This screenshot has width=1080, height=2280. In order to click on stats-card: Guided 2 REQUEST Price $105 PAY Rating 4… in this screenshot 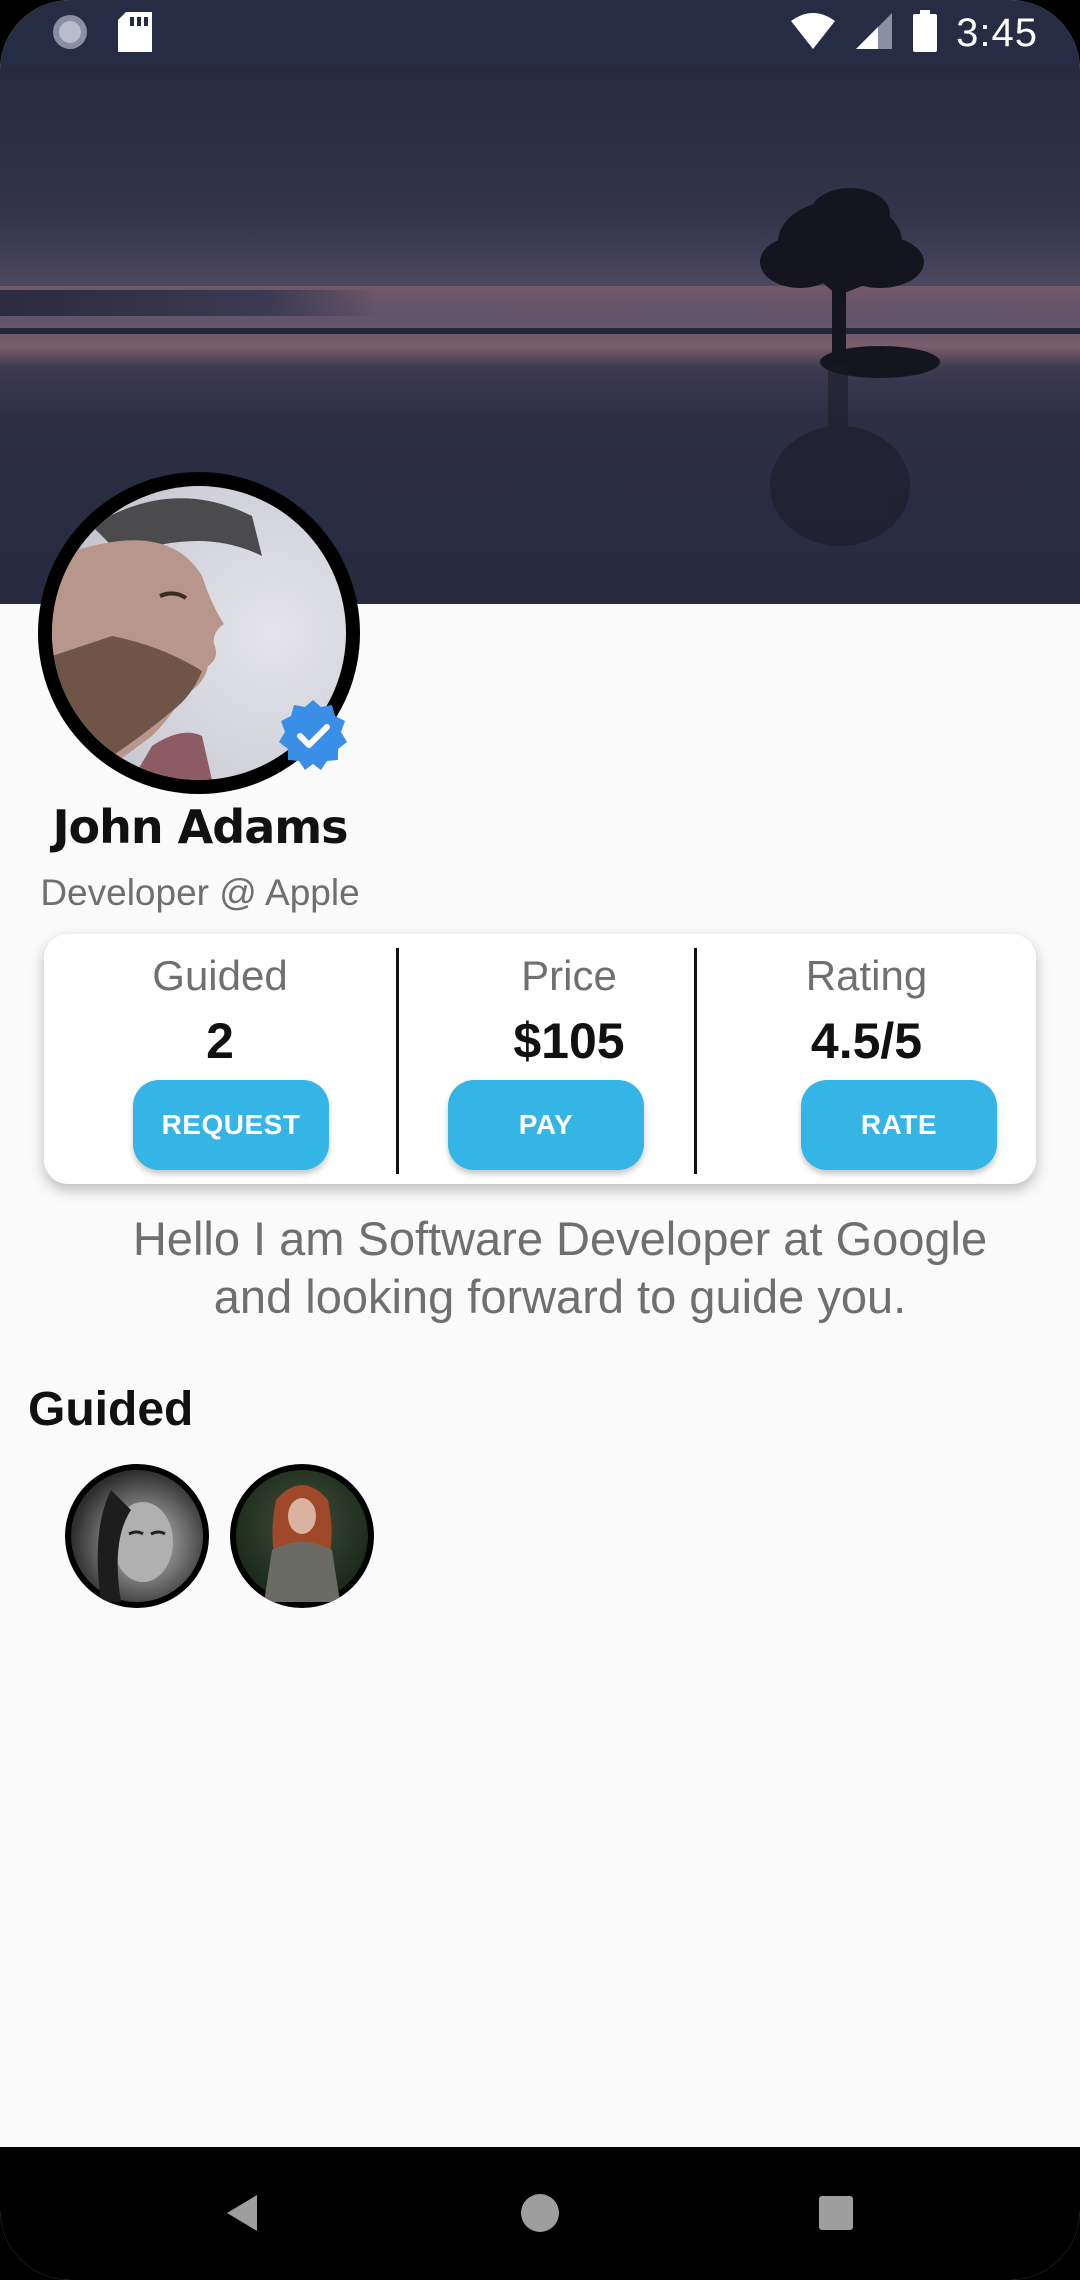, I will do `click(540, 1059)`.